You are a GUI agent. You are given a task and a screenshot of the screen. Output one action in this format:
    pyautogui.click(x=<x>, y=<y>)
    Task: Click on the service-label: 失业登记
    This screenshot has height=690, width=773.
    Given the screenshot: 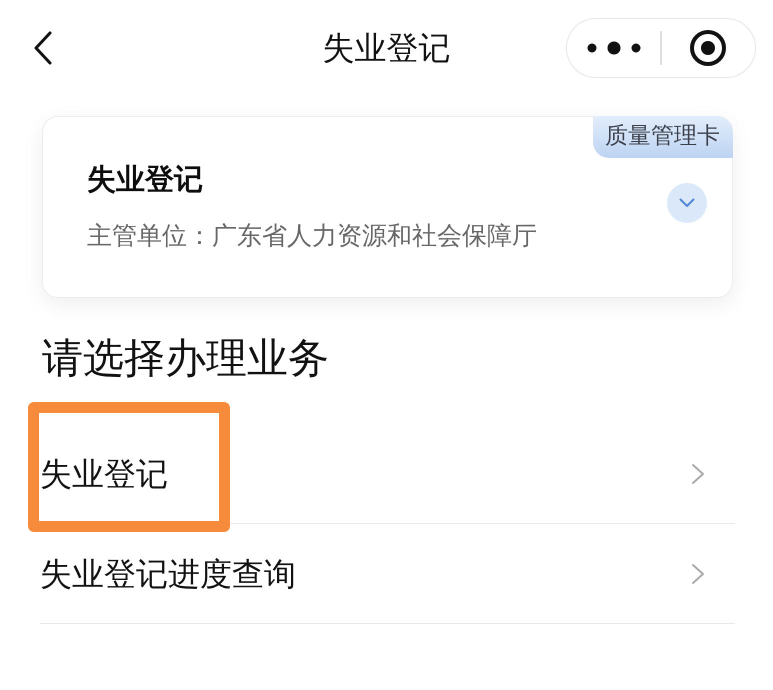 What is the action you would take?
    pyautogui.click(x=104, y=474)
    